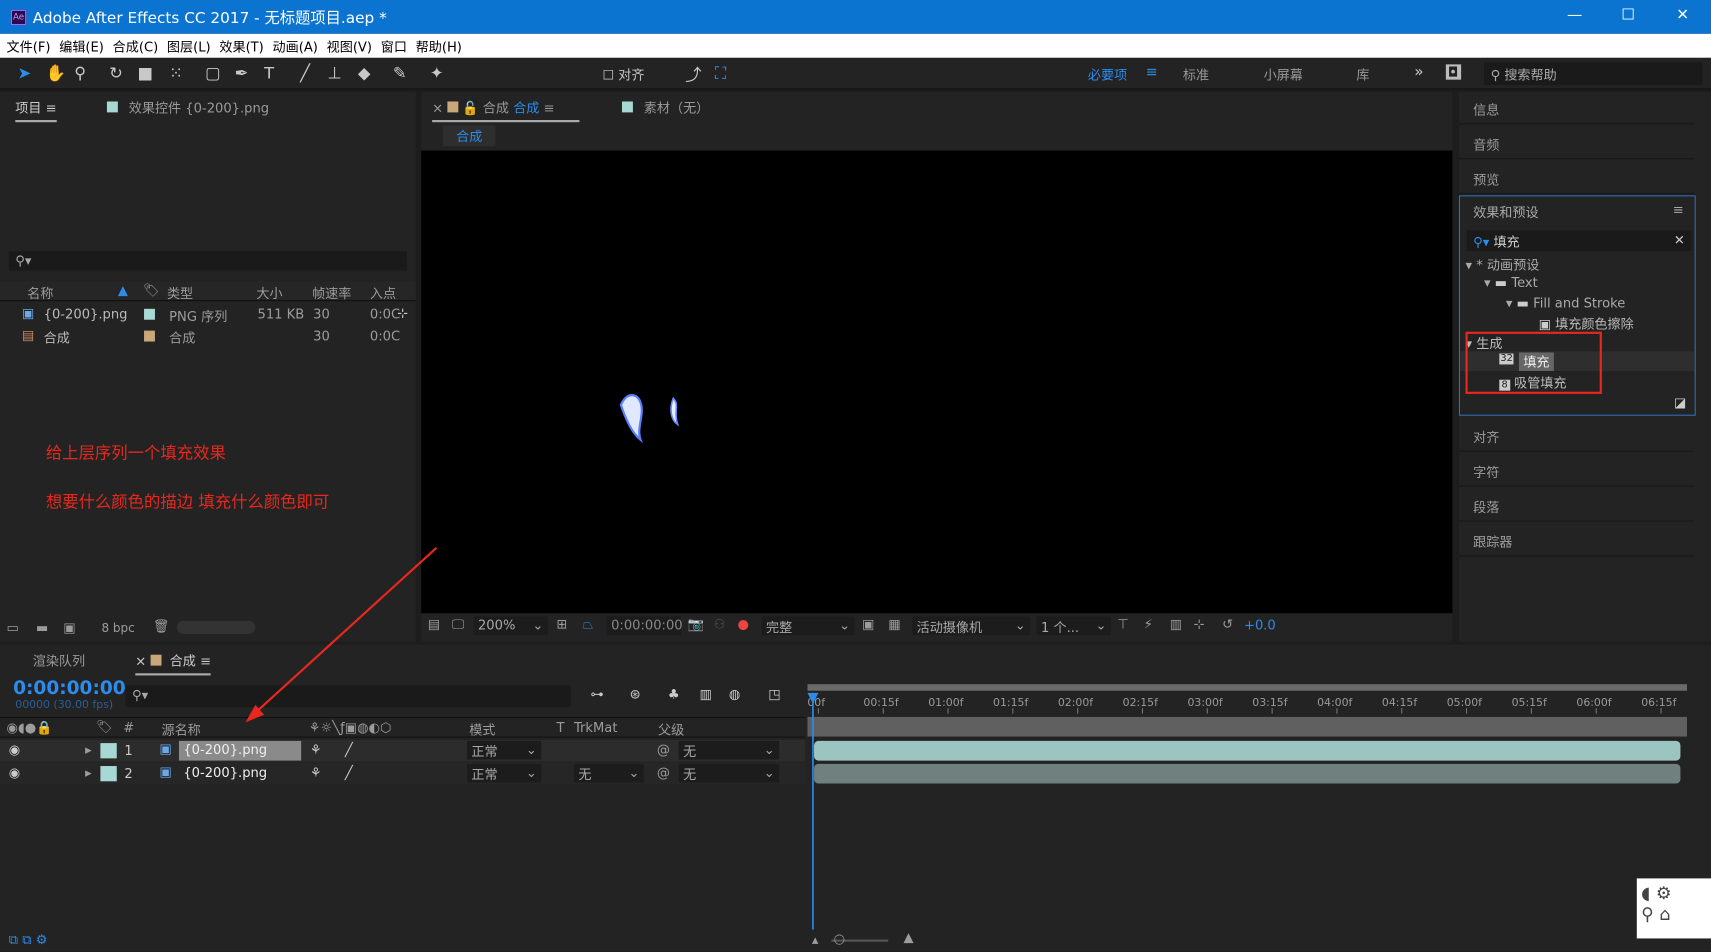  Describe the element at coordinates (623, 74) in the screenshot. I see `align-checkbox: ☐ 对齐` at that location.